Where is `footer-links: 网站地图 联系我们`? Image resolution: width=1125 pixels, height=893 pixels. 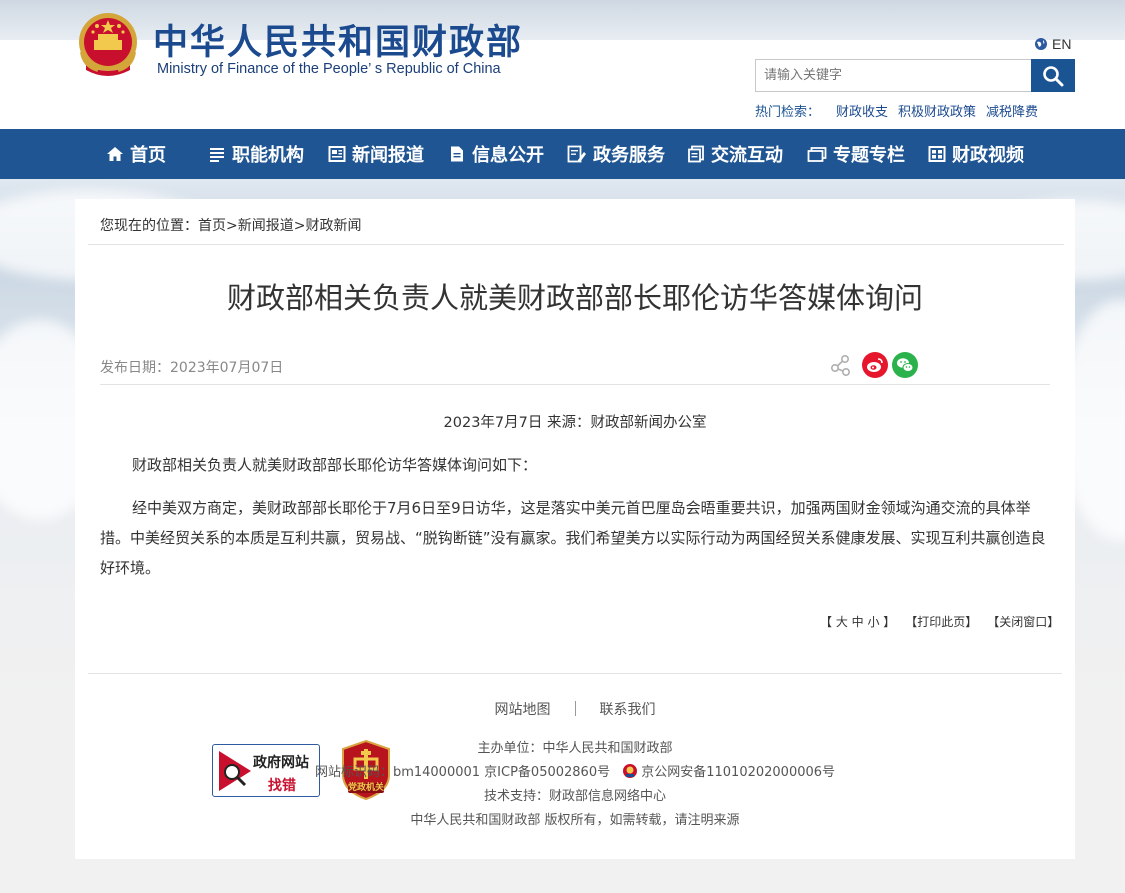 footer-links: 网站地图 联系我们 is located at coordinates (575, 709).